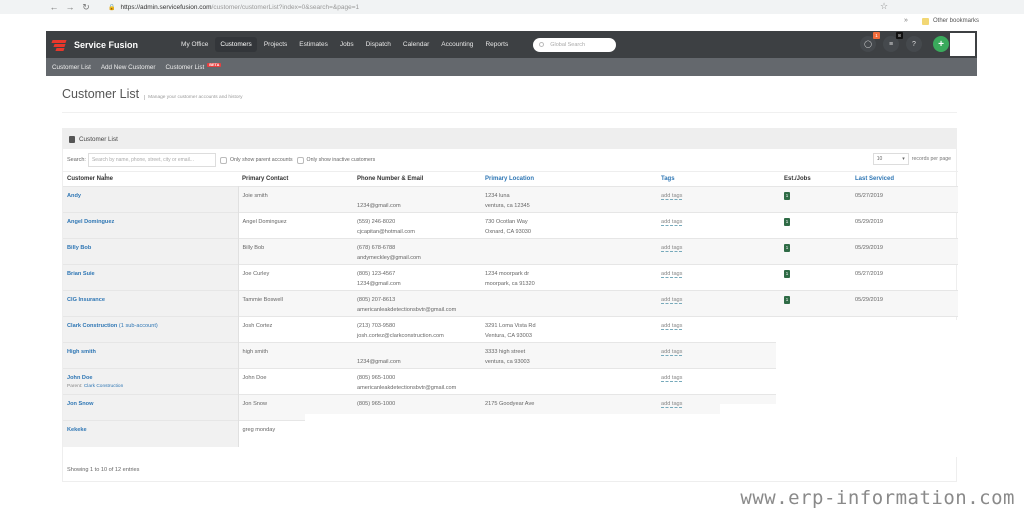 Image resolution: width=1024 pixels, height=512 pixels. What do you see at coordinates (890, 159) in the screenshot?
I see `records-per-page-select: 10 ▾` at bounding box center [890, 159].